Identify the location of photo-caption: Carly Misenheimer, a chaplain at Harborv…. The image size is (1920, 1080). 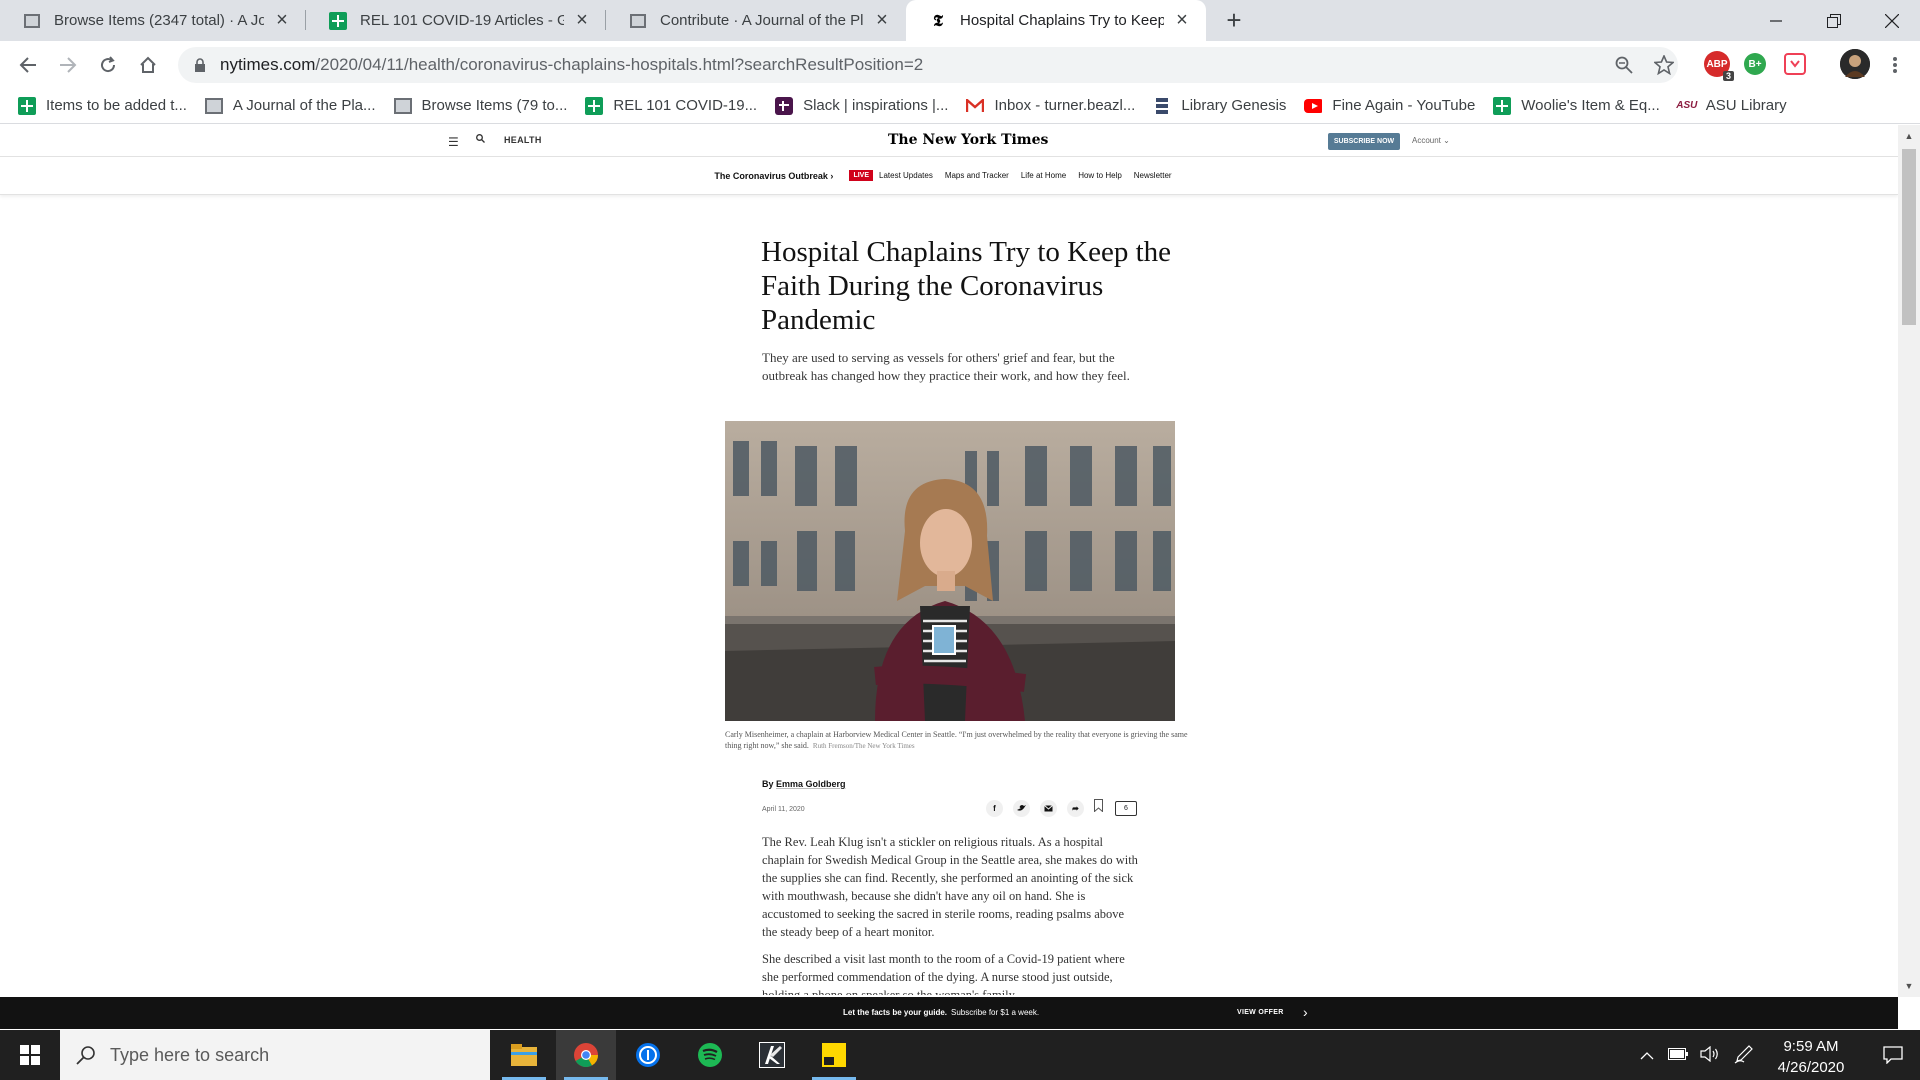
(956, 740).